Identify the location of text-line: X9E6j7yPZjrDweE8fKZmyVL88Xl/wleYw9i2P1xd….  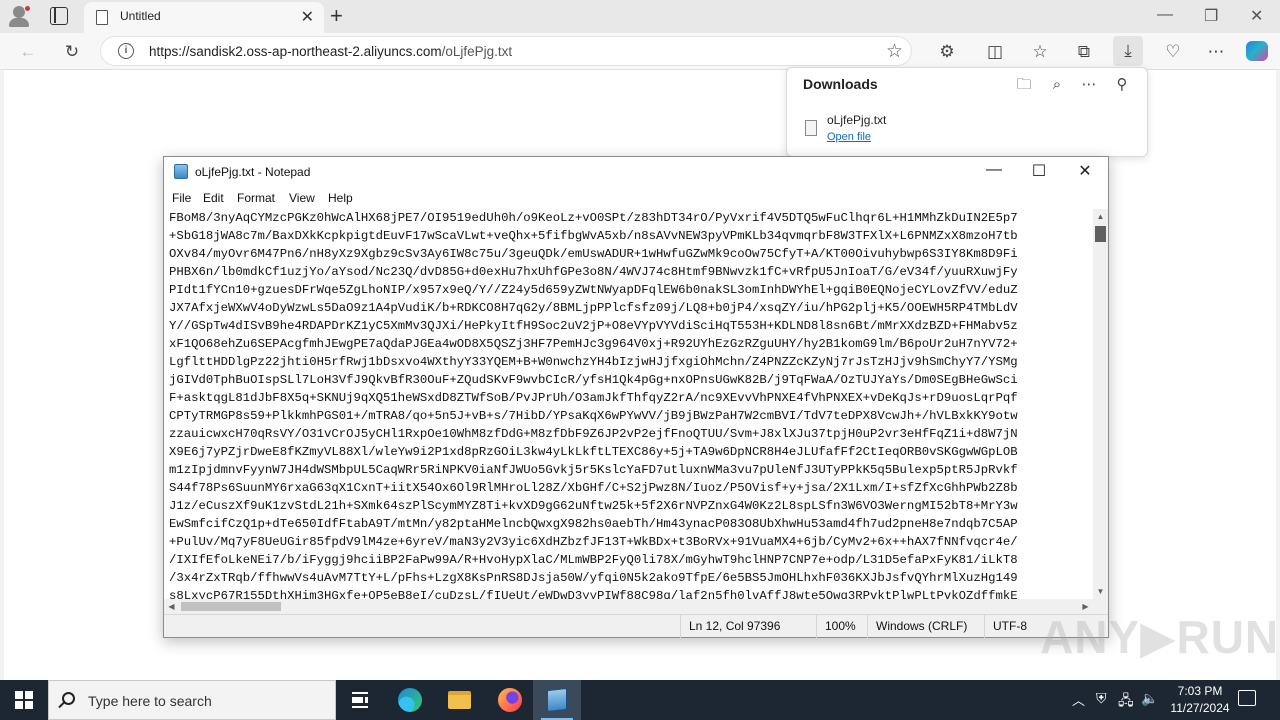
(593, 452).